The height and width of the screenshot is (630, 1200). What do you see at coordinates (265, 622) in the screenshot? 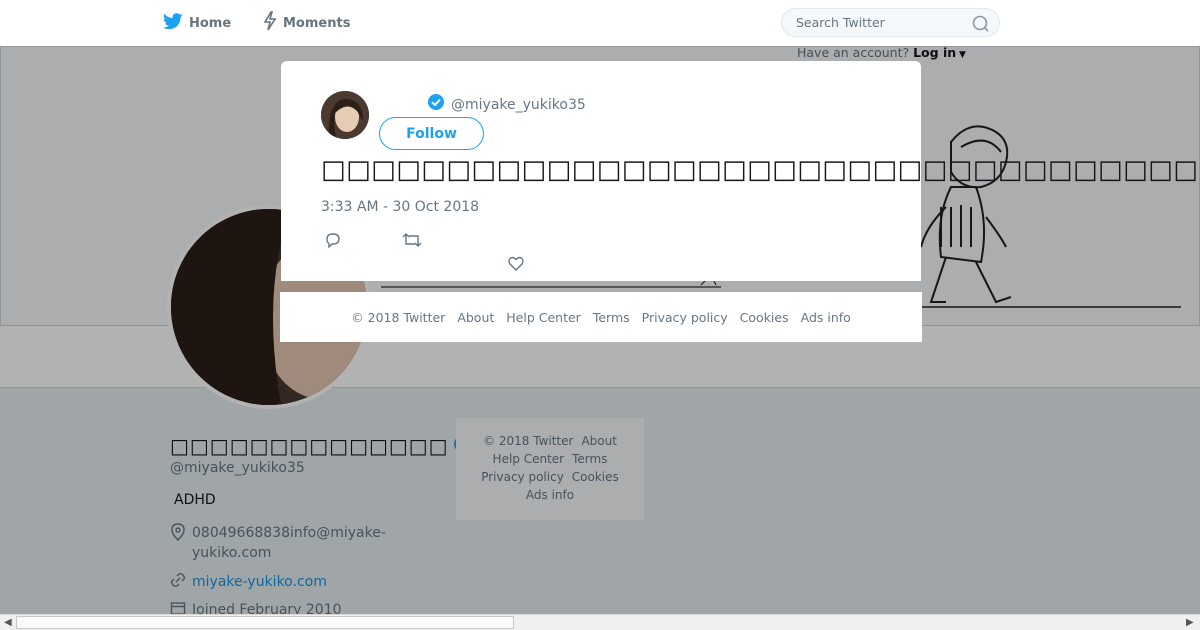
I see `scrollbar-thumb` at bounding box center [265, 622].